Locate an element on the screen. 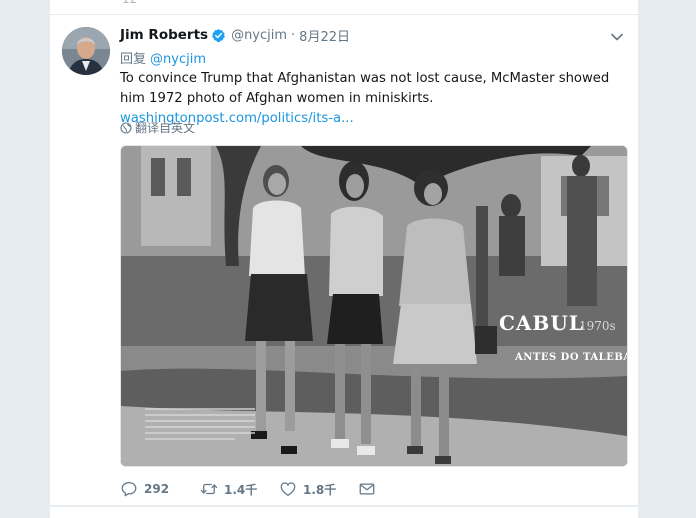 This screenshot has width=696, height=518. retweet-icon is located at coordinates (209, 489).